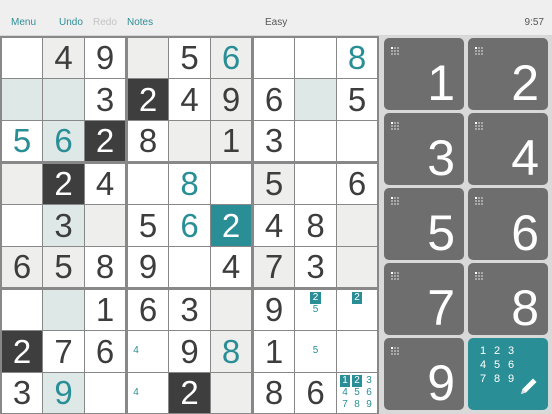 The height and width of the screenshot is (414, 552). Describe the element at coordinates (357, 225) in the screenshot. I see `cell-r5c9` at that location.